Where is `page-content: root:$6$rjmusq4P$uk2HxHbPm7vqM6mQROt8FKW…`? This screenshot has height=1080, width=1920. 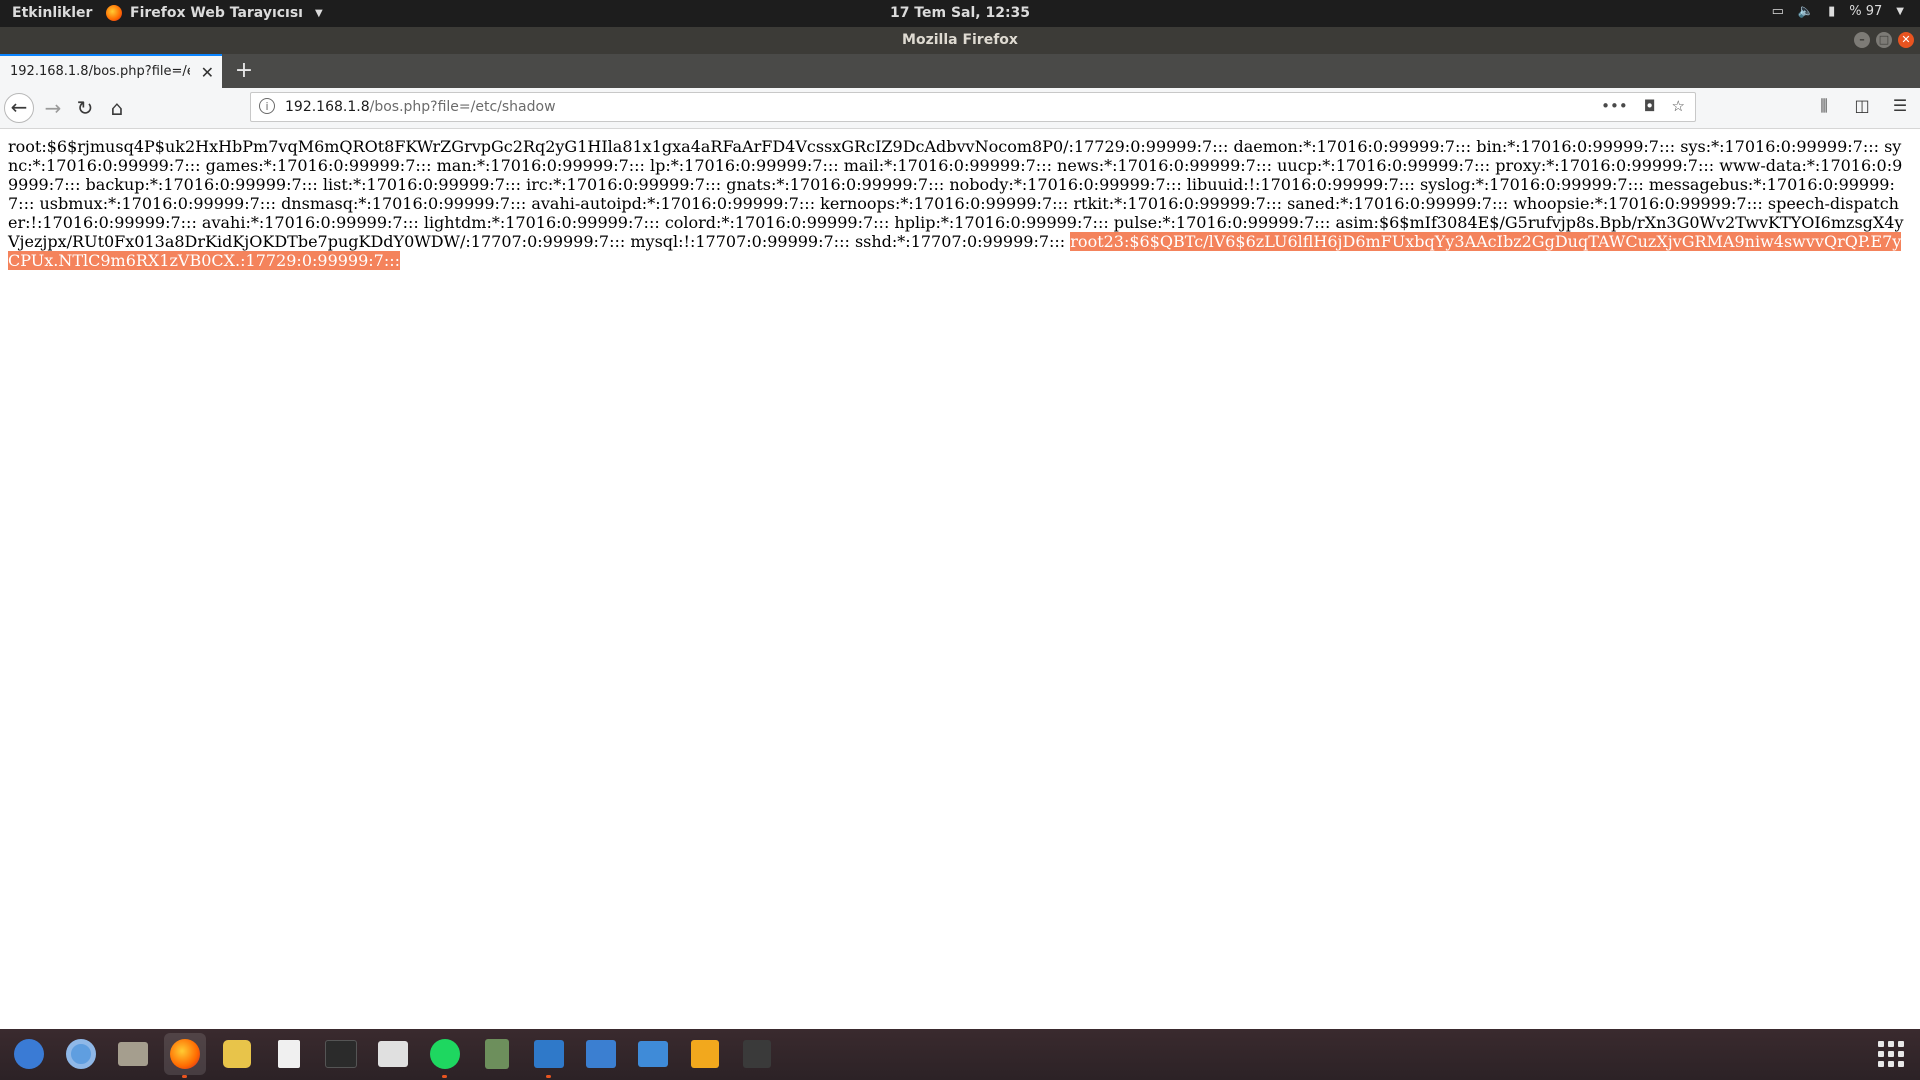 page-content: root:$6$rjmusq4P$uk2HxHbPm7vqM6mQROt8FKW… is located at coordinates (958, 203).